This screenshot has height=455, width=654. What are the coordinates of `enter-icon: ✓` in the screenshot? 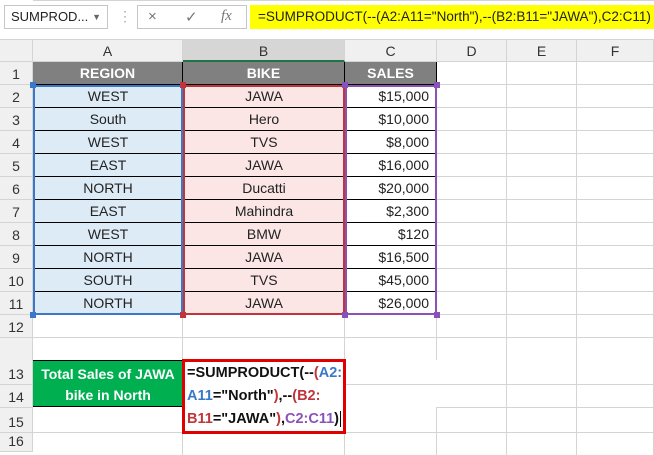 It's located at (191, 17).